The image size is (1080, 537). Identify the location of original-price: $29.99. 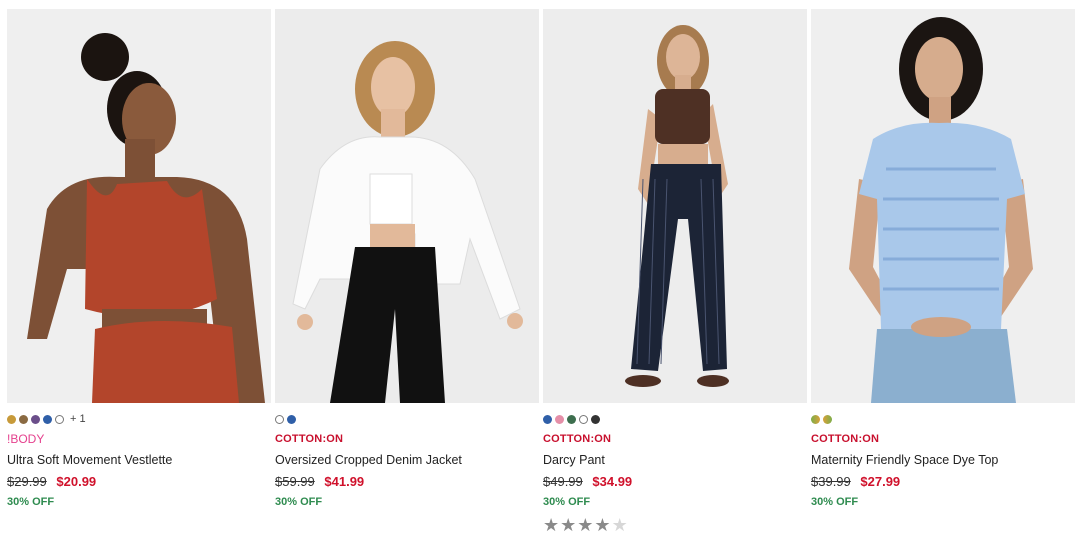
(27, 481).